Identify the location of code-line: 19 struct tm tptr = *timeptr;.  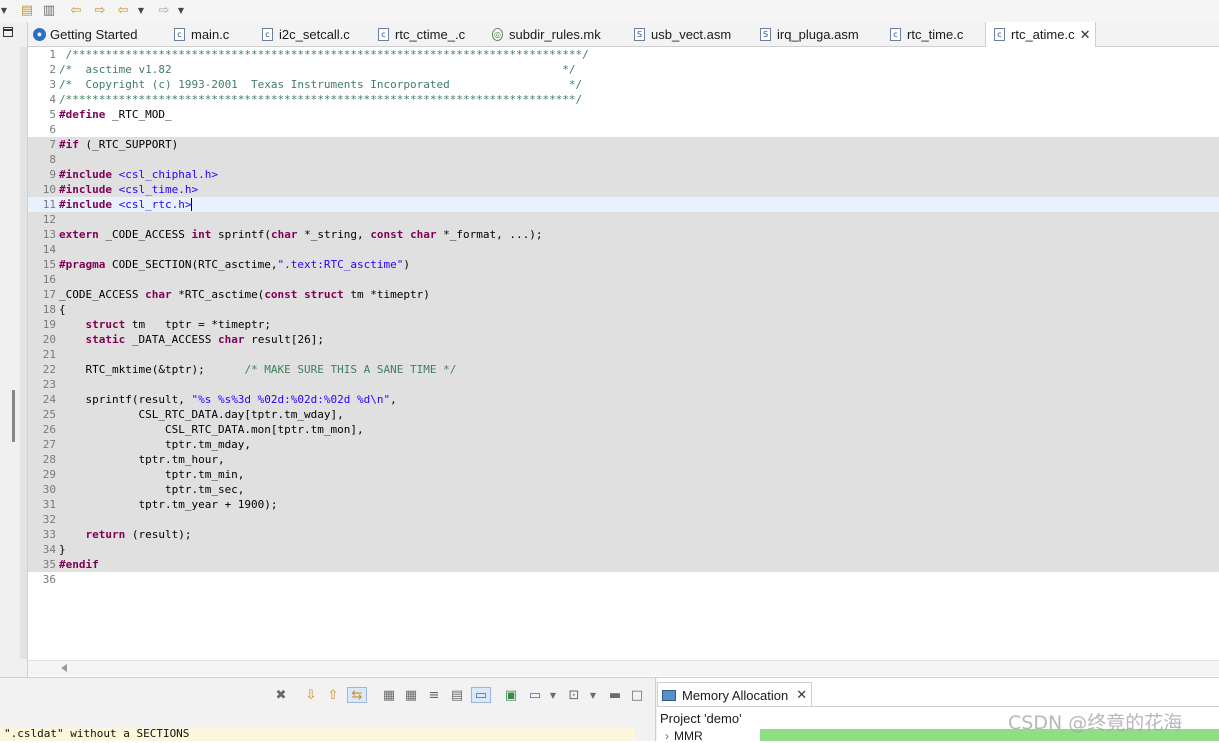
(623, 324).